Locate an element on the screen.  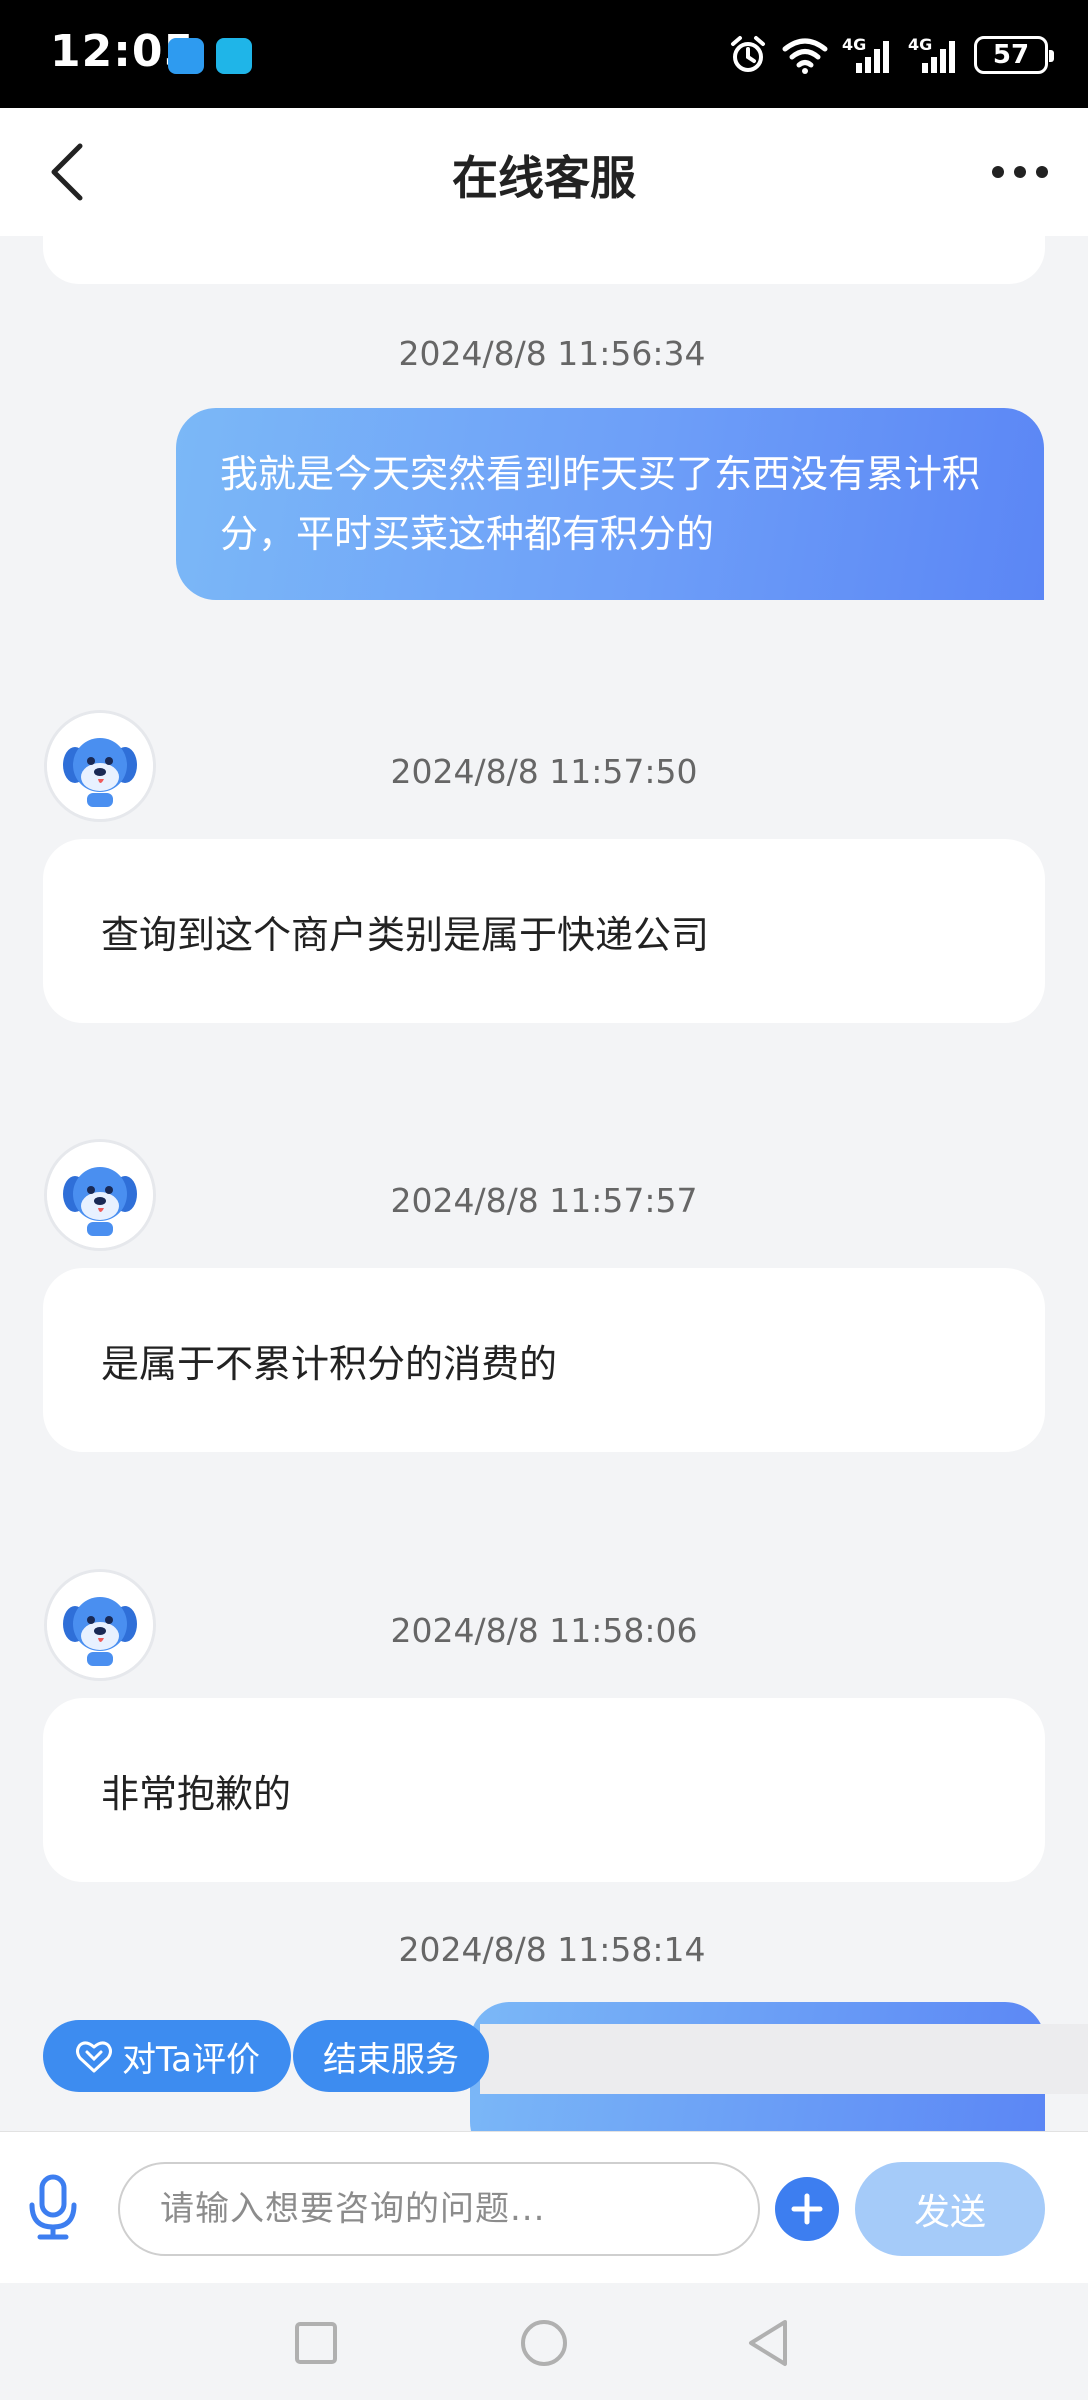
app-header: 在线客服 is located at coordinates (544, 172).